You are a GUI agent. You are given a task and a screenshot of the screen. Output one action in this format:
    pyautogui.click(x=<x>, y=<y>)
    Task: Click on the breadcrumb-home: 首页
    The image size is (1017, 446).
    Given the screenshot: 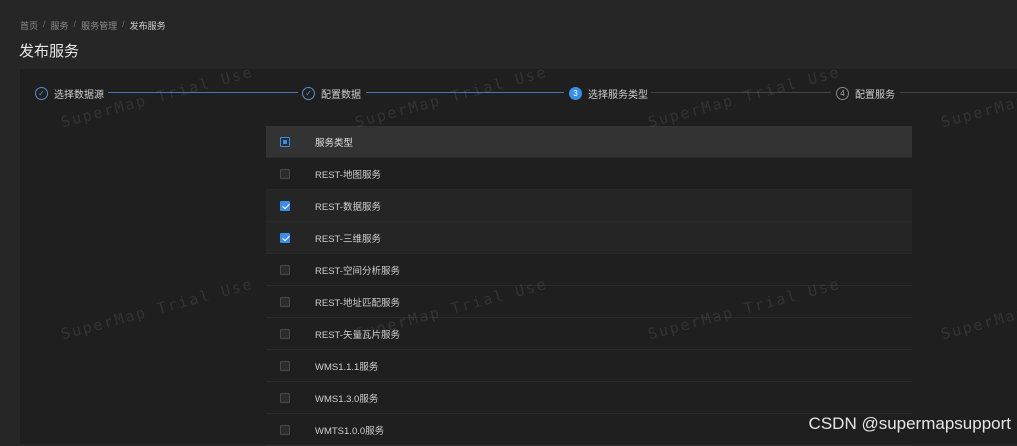 What is the action you would take?
    pyautogui.click(x=29, y=25)
    